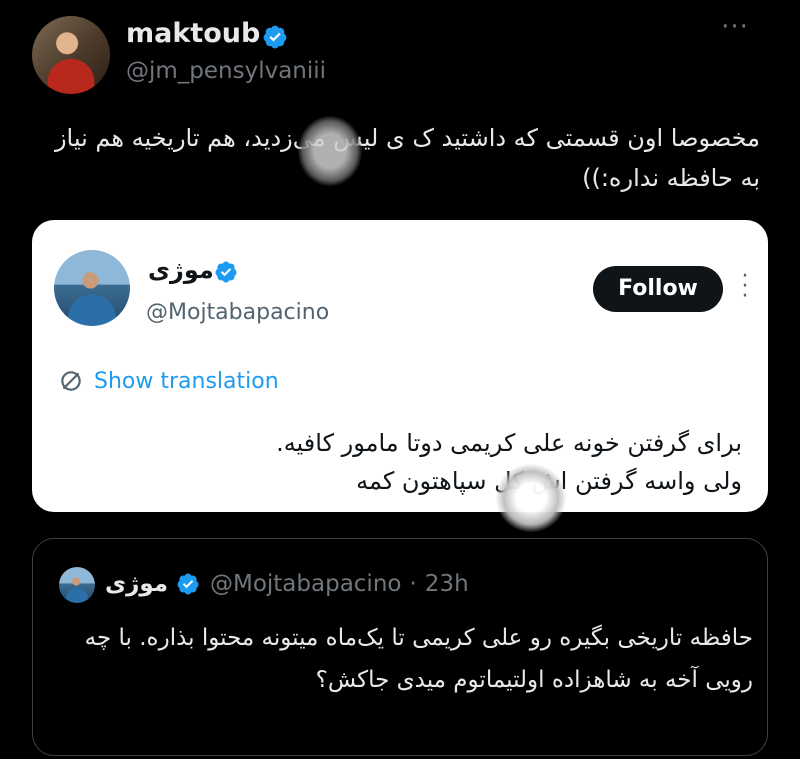  Describe the element at coordinates (745, 286) in the screenshot. I see `embed-more-icon: · · ·` at that location.